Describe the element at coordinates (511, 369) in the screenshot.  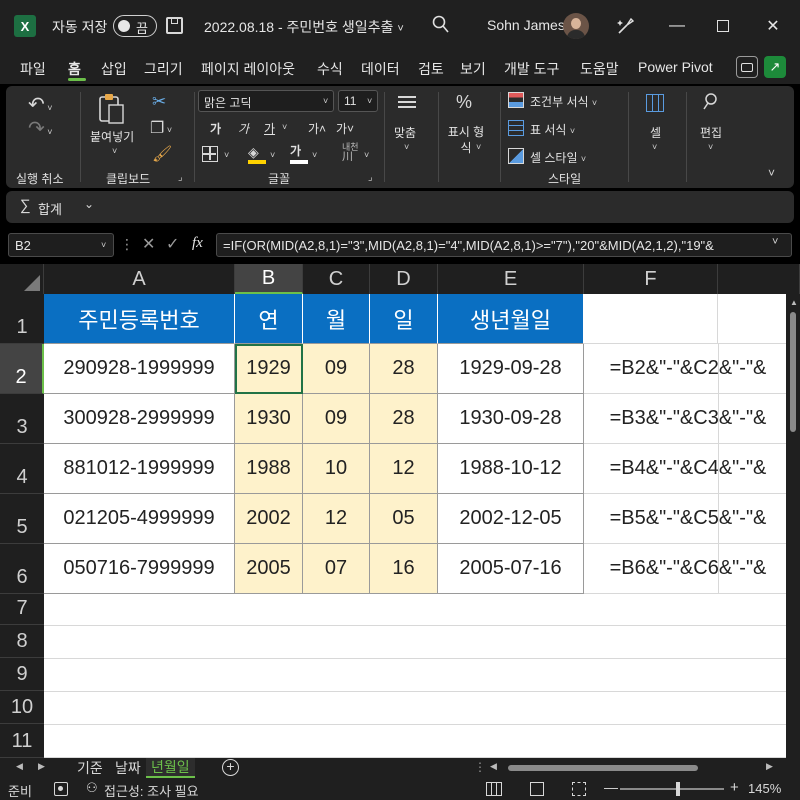
I see `cell-birthdate: 1929-09-28` at that location.